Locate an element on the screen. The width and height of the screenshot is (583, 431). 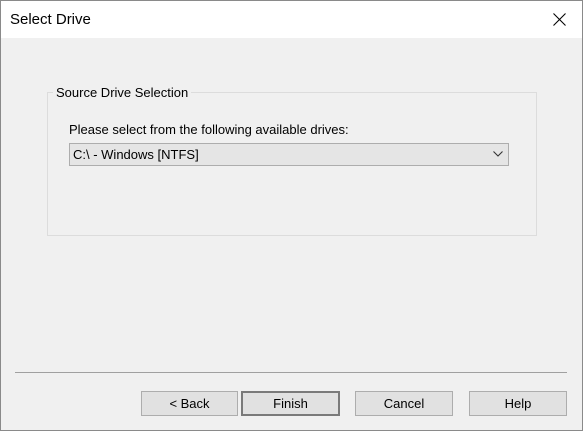
cancel-button-label: Cancel is located at coordinates (404, 403).